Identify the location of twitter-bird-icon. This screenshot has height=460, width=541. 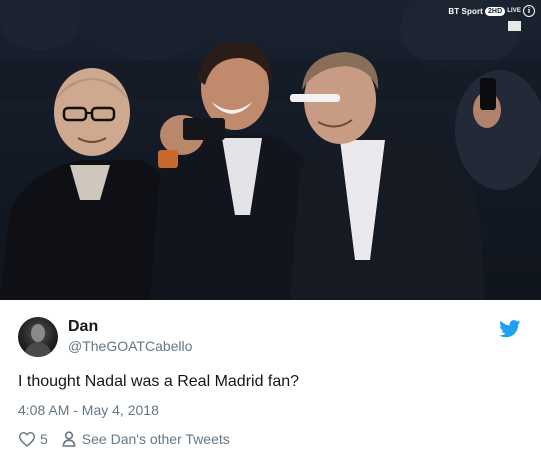
(510, 329).